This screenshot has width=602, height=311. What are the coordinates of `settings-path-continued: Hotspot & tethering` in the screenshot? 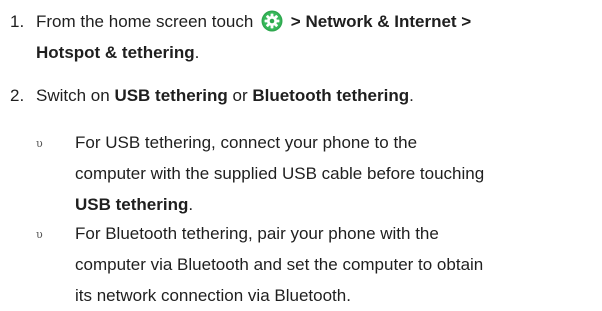 It's located at (115, 52).